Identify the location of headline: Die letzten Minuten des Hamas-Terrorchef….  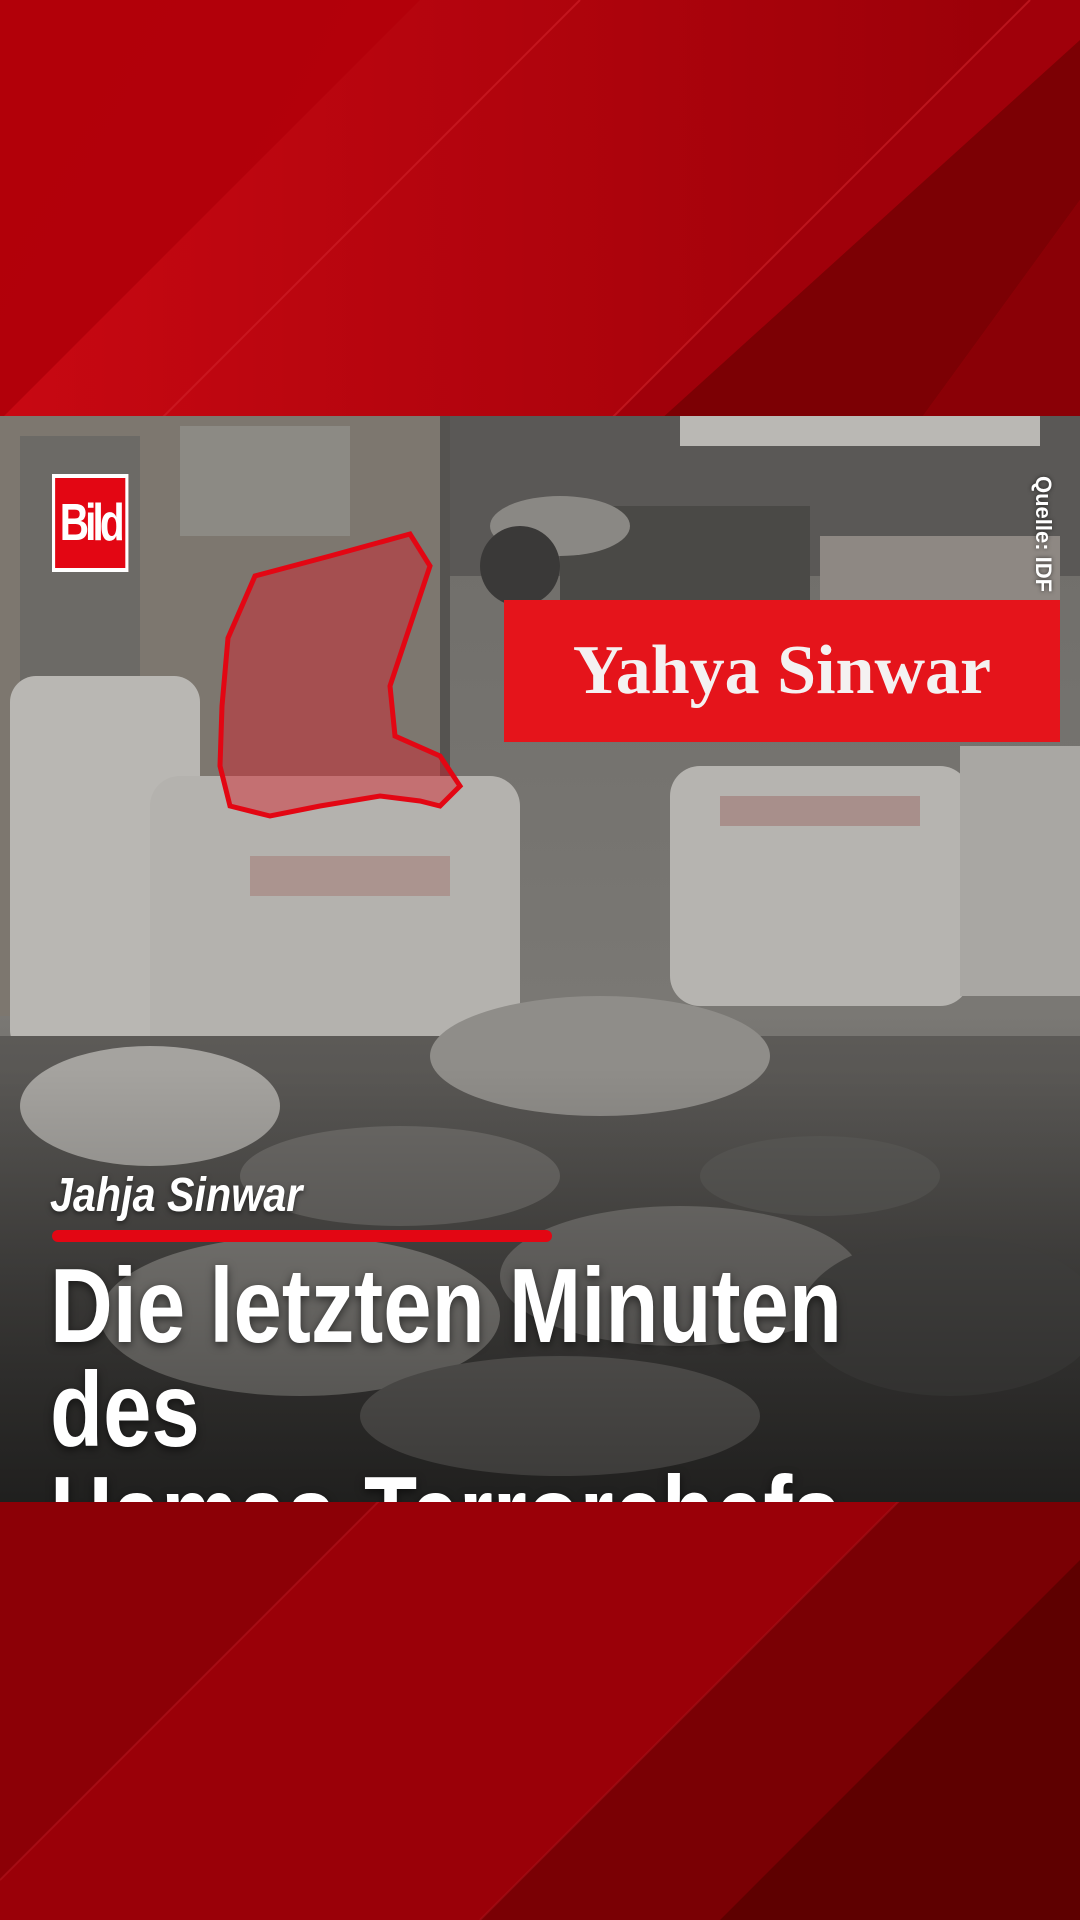
(521, 1374).